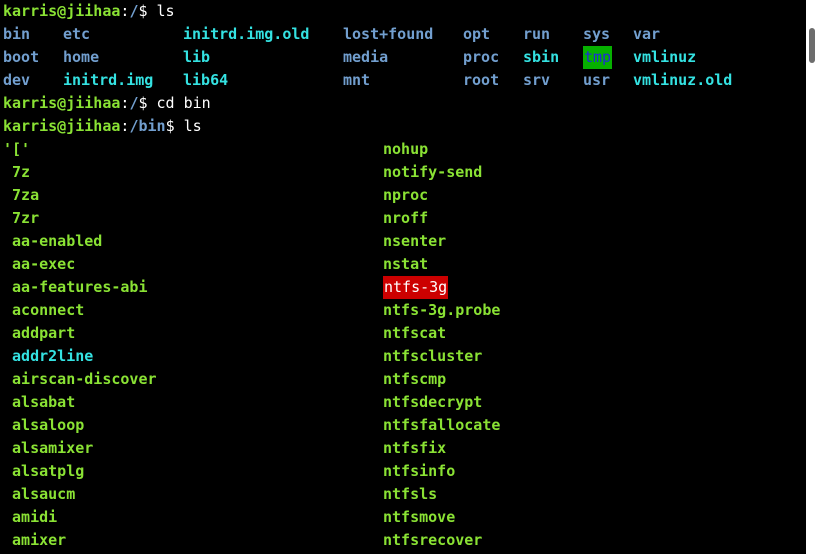 Image resolution: width=818 pixels, height=554 pixels. I want to click on entry-mnt: mnt, so click(357, 80).